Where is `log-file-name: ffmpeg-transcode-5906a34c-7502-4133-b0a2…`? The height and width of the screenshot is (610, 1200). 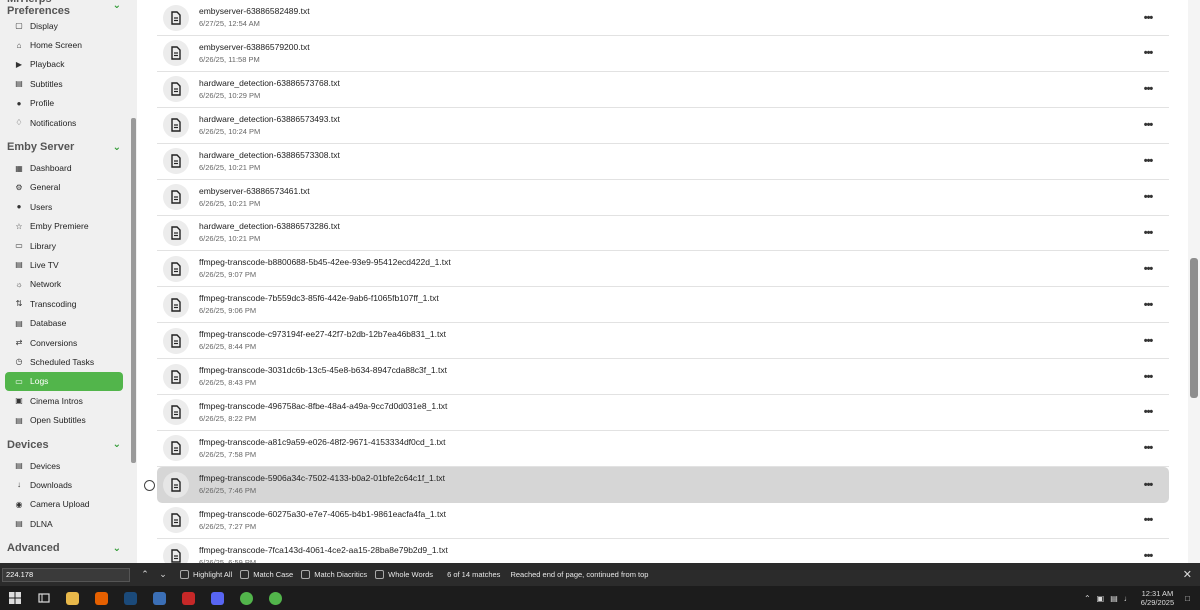
log-file-name: ffmpeg-transcode-5906a34c-7502-4133-b0a2… is located at coordinates (669, 478).